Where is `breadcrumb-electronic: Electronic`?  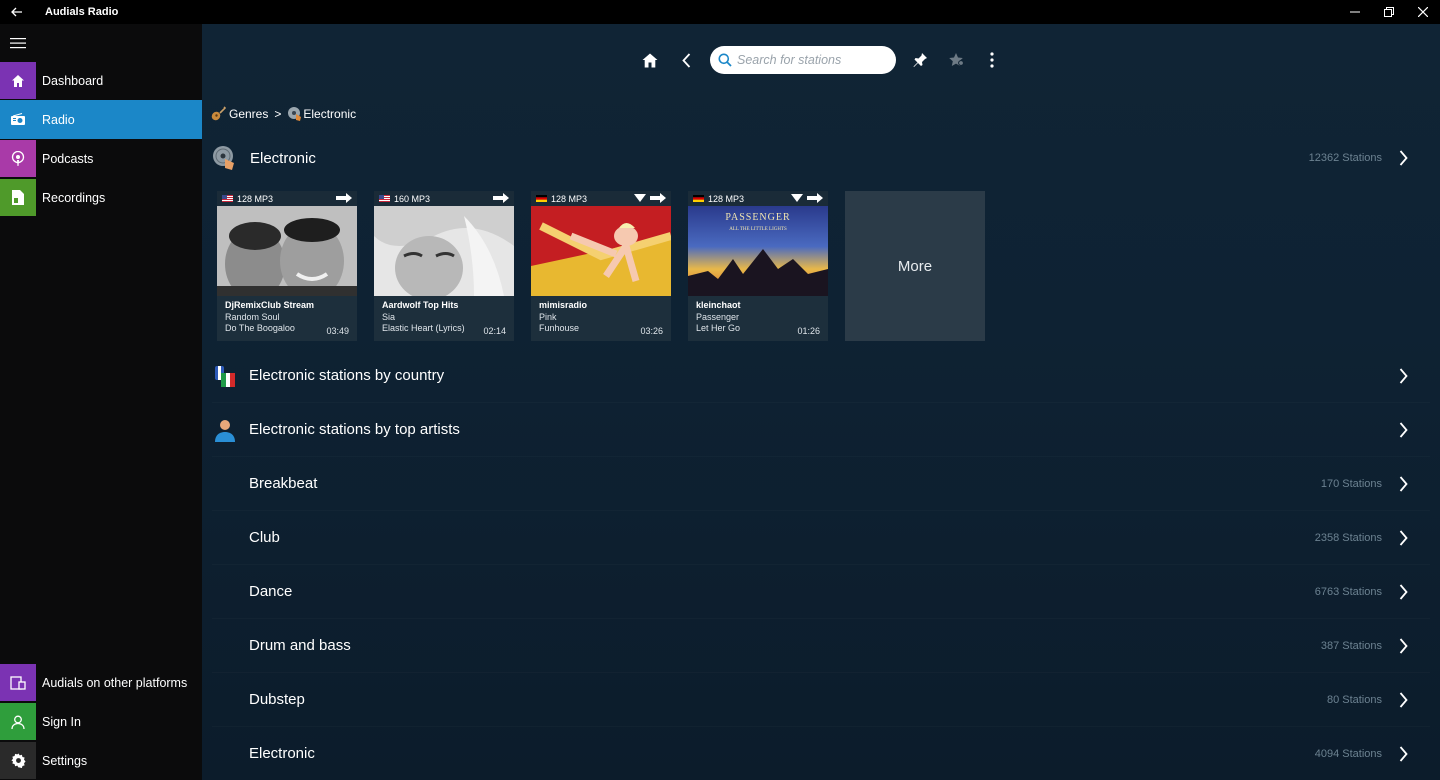 breadcrumb-electronic: Electronic is located at coordinates (330, 114).